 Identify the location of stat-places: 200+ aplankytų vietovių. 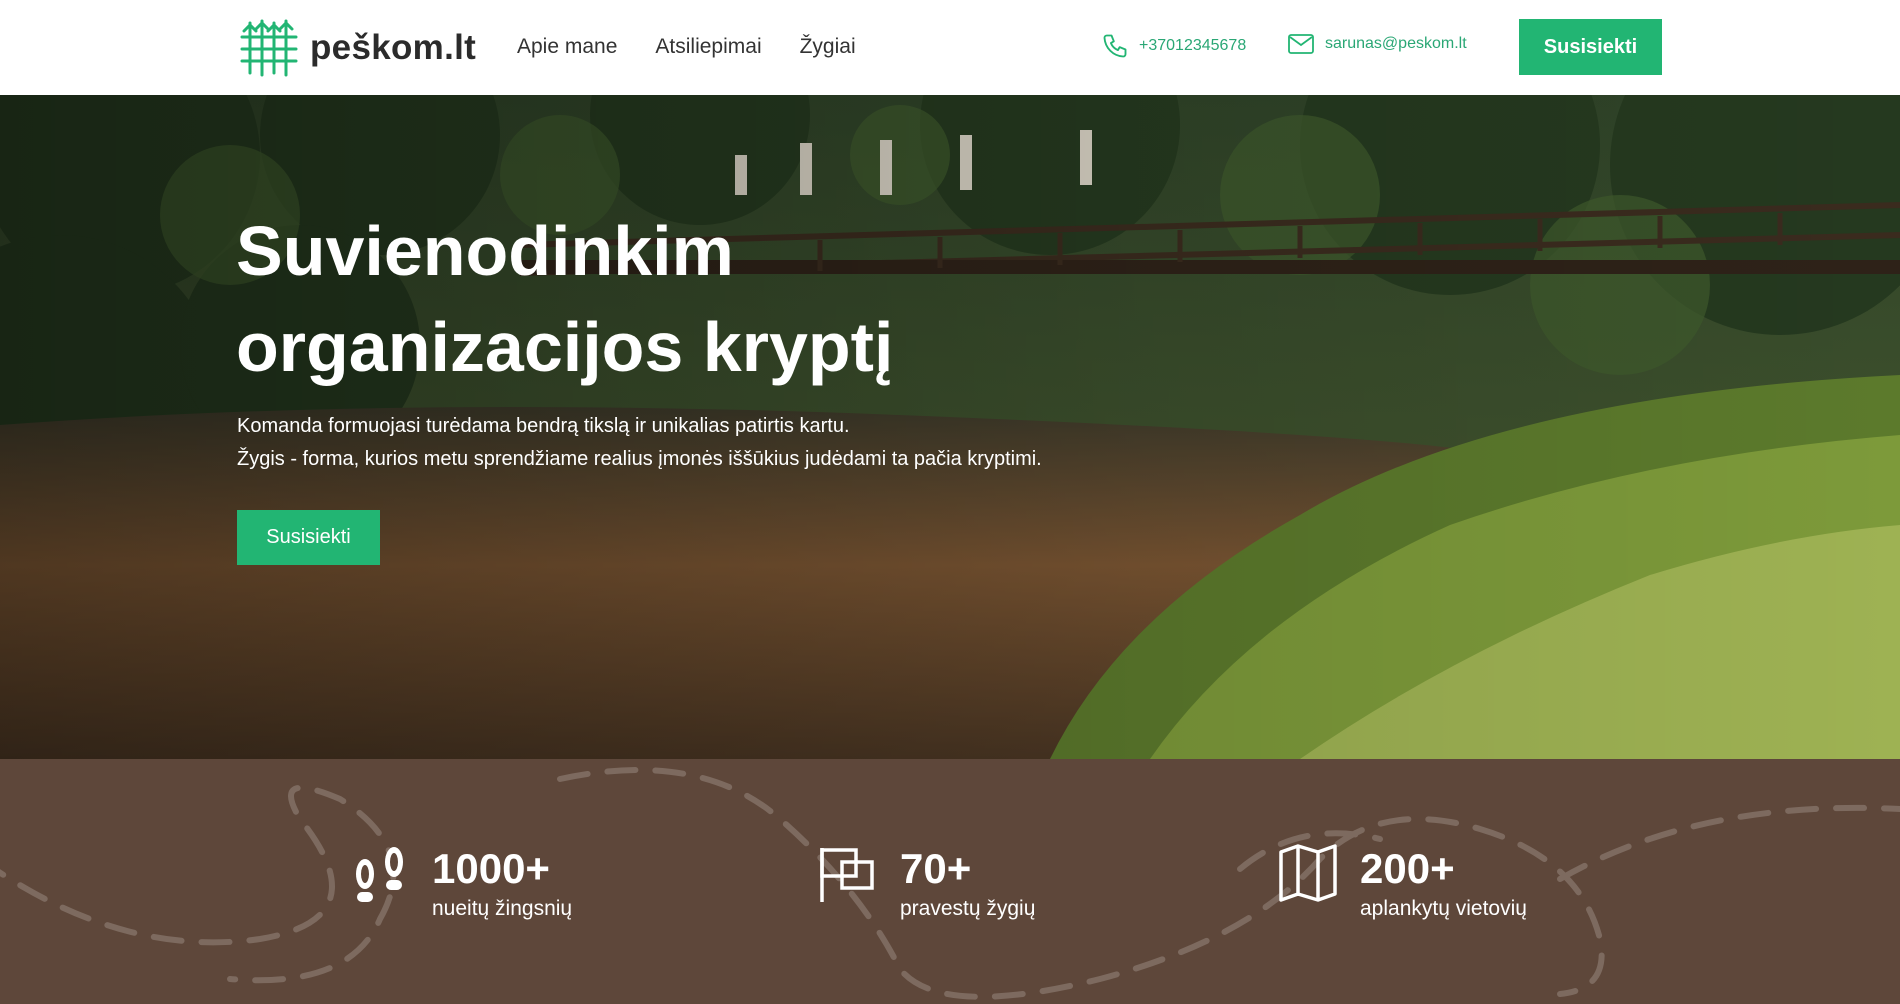
(1402, 884).